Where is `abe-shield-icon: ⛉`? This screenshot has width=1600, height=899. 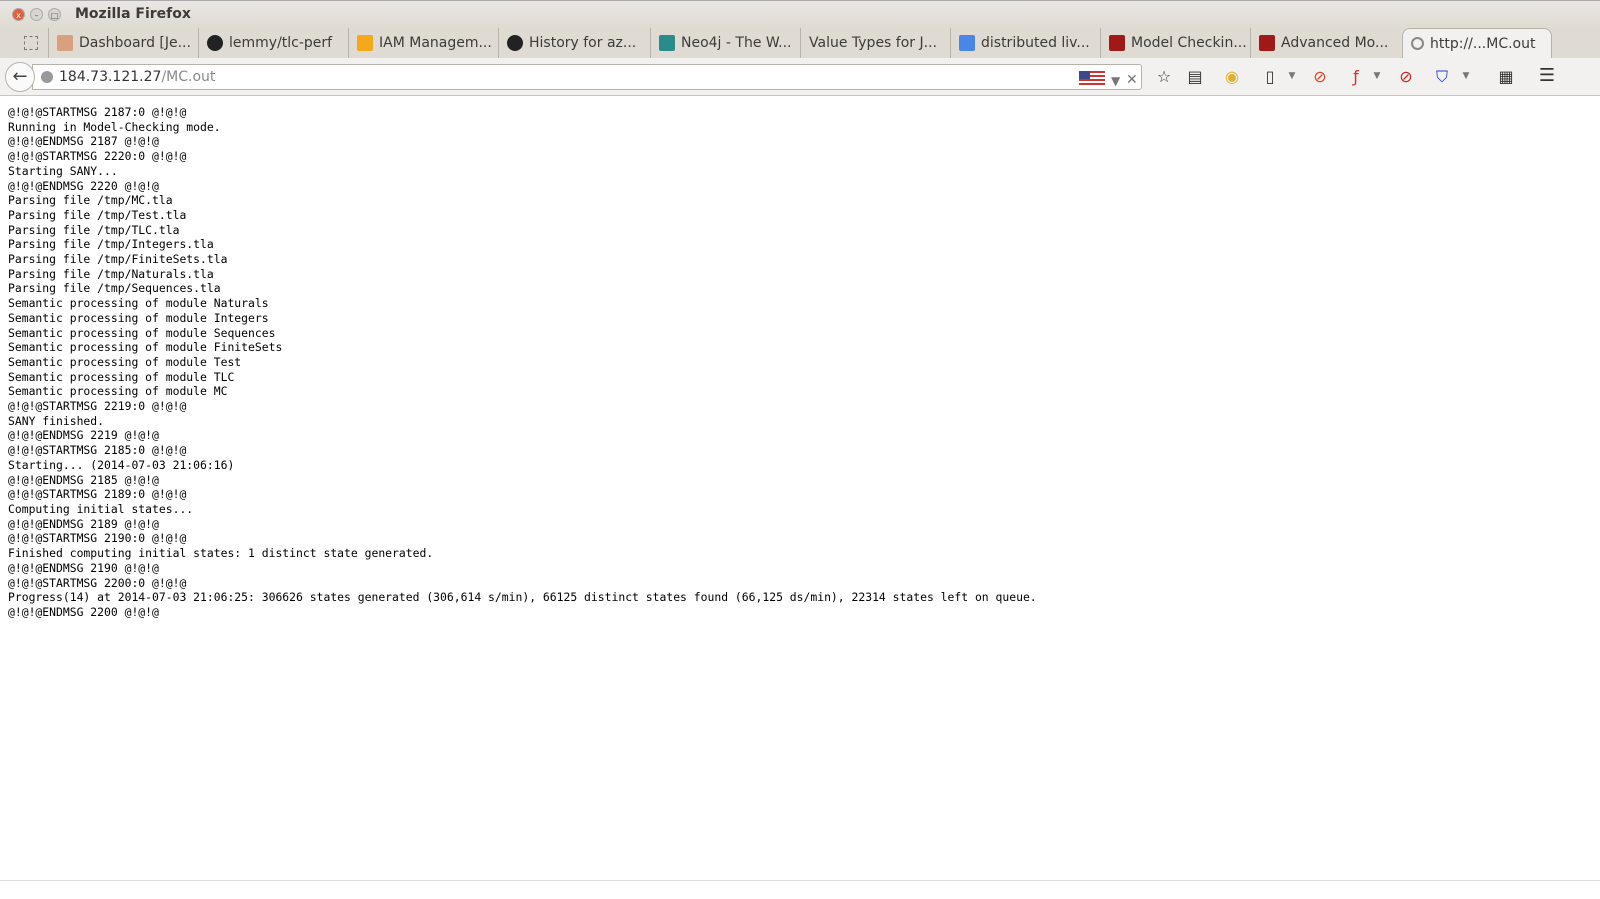 abe-shield-icon: ⛉ is located at coordinates (1442, 77).